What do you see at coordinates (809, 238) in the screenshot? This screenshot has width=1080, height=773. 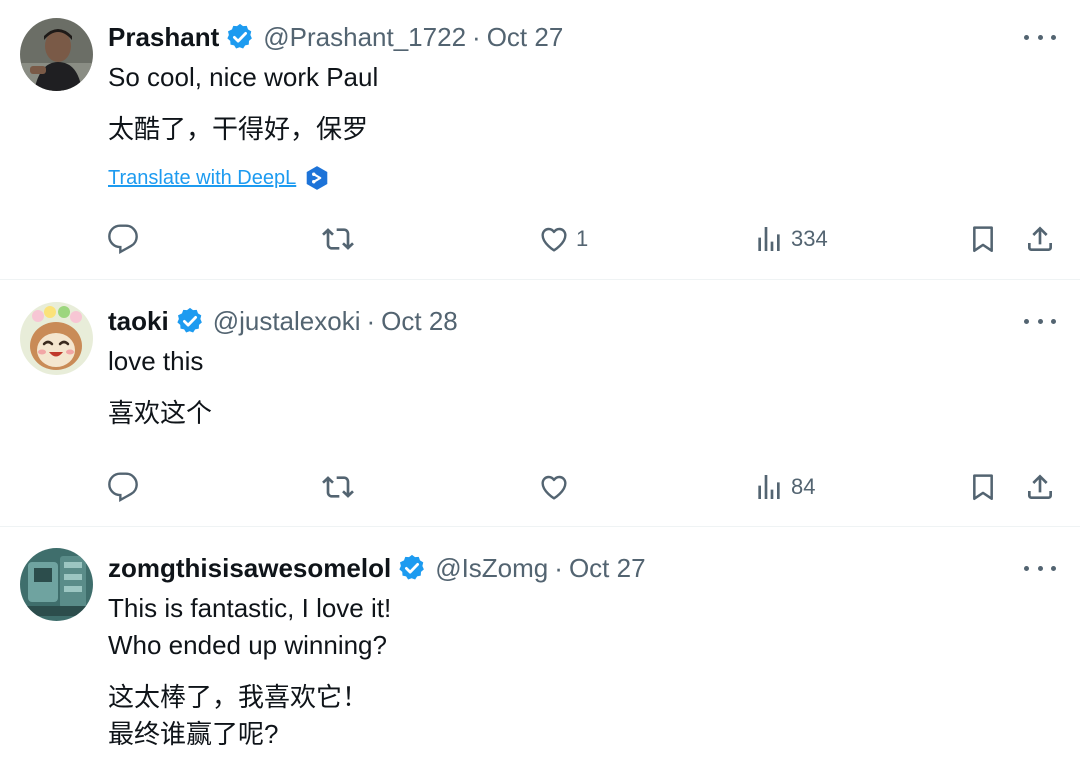 I see `view-count: 334` at bounding box center [809, 238].